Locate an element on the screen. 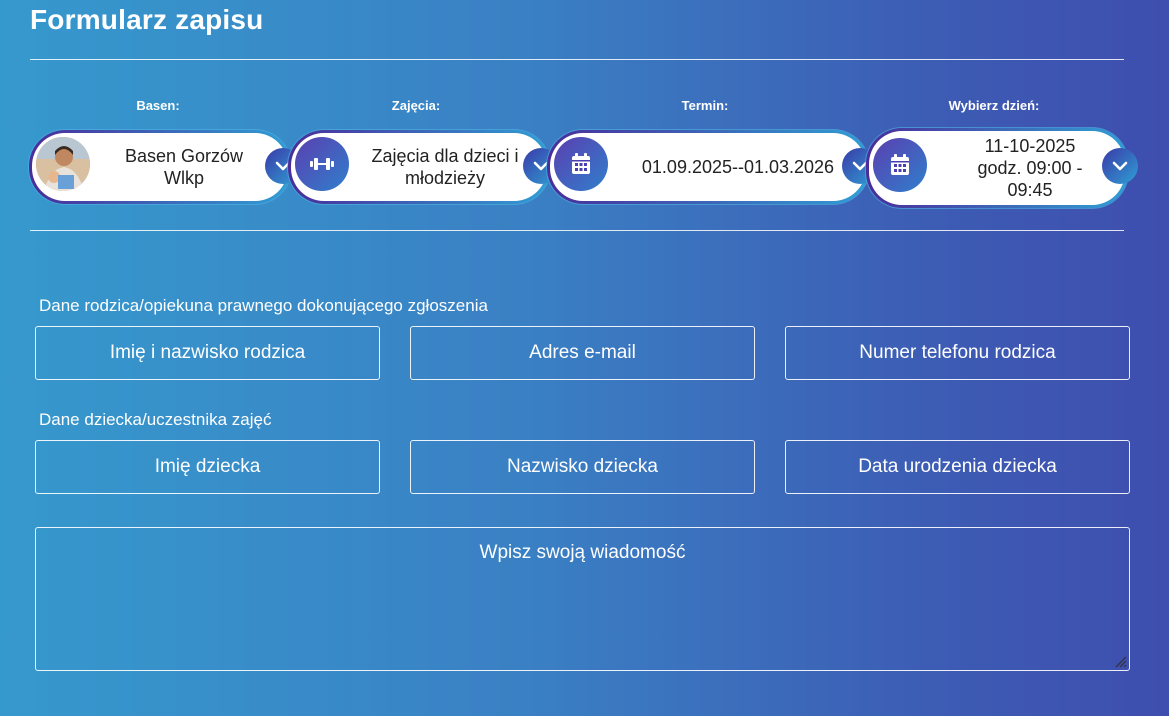 Image resolution: width=1169 pixels, height=716 pixels. day-select: 11-10-2025 godz. 09:00 - 09:45 is located at coordinates (997, 168).